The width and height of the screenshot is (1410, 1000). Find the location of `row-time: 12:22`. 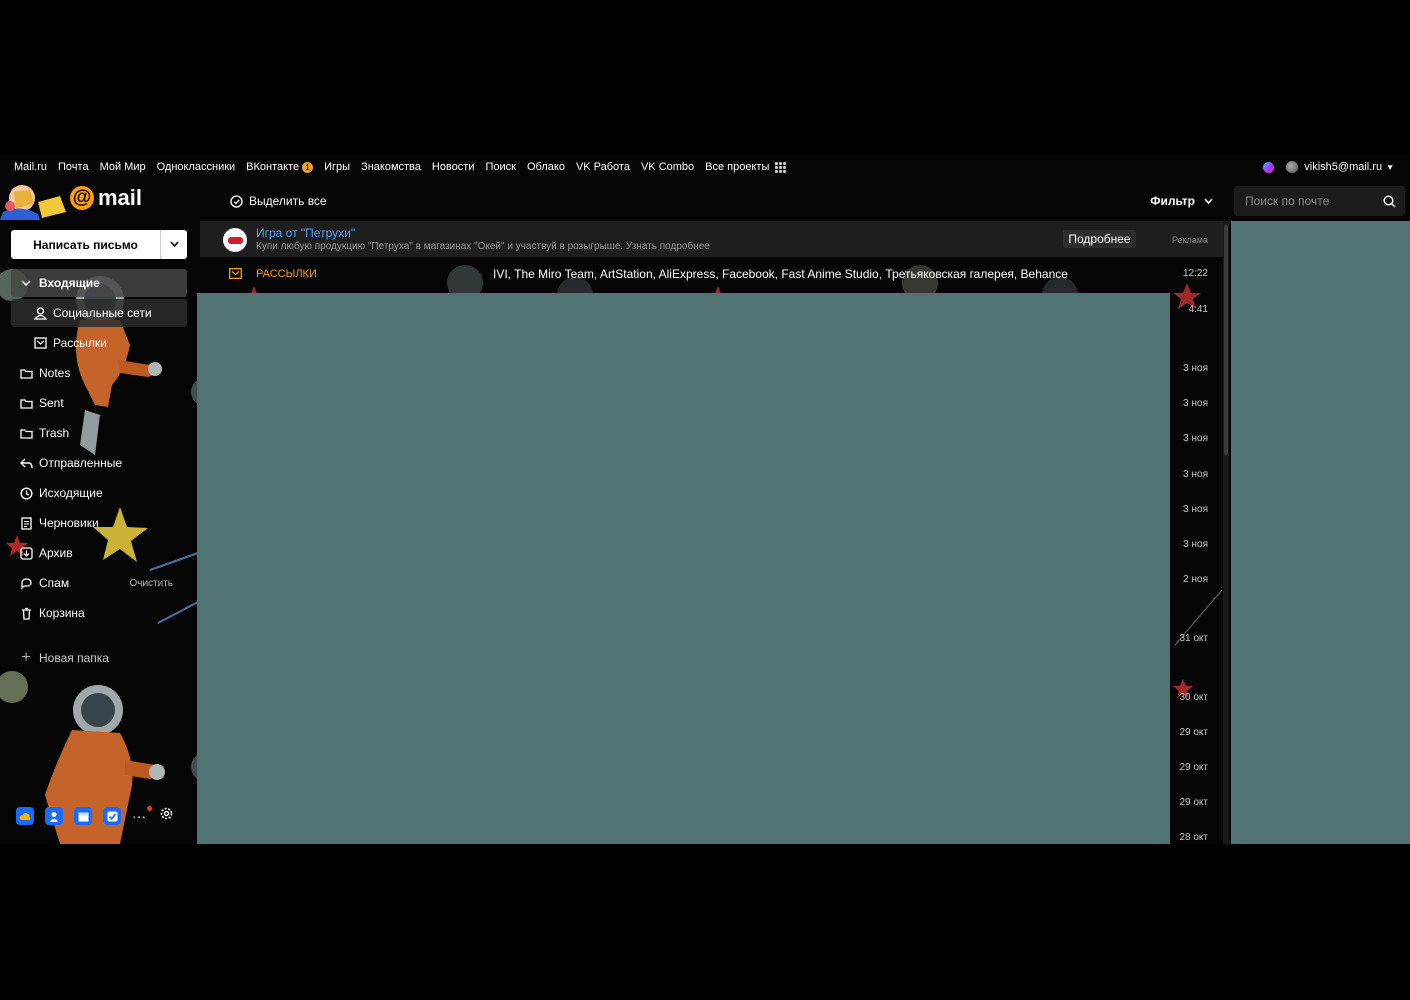

row-time: 12:22 is located at coordinates (1195, 273).